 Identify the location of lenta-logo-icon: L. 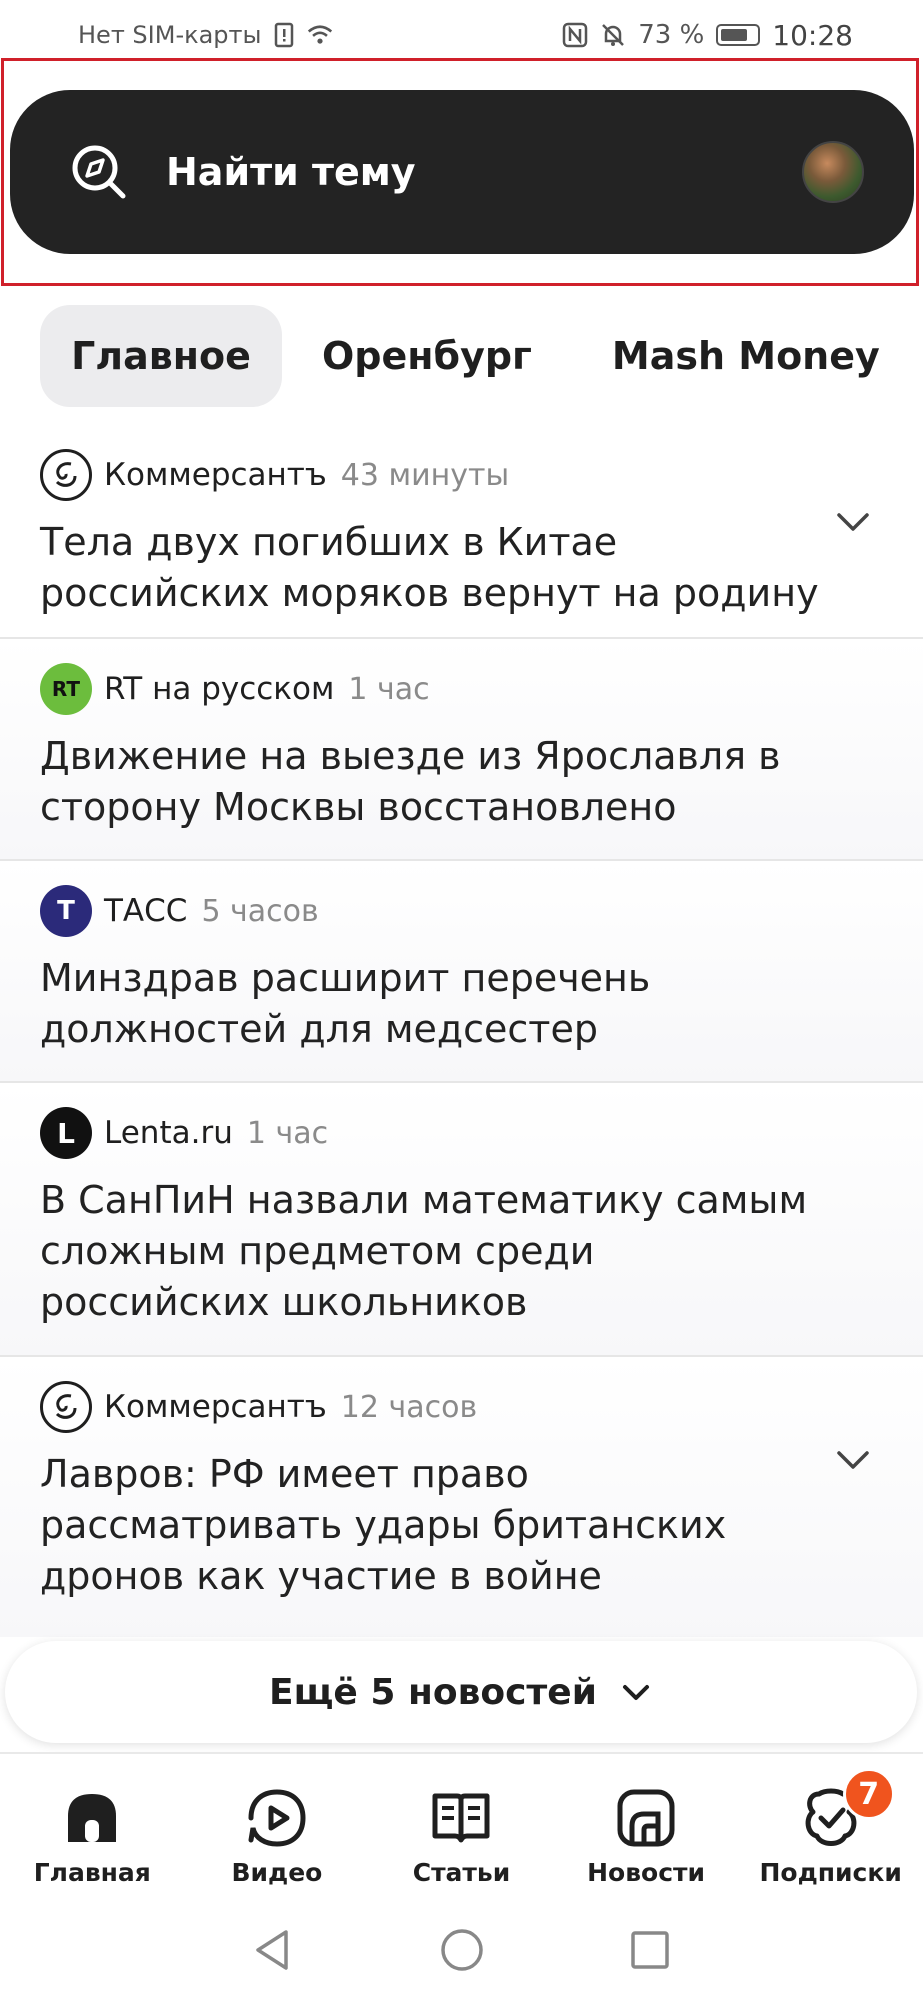
(66, 1133).